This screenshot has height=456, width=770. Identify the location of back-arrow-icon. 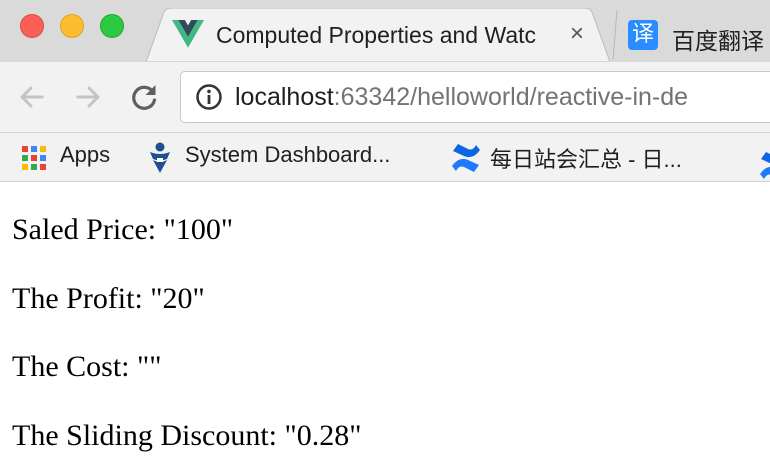
(32, 97).